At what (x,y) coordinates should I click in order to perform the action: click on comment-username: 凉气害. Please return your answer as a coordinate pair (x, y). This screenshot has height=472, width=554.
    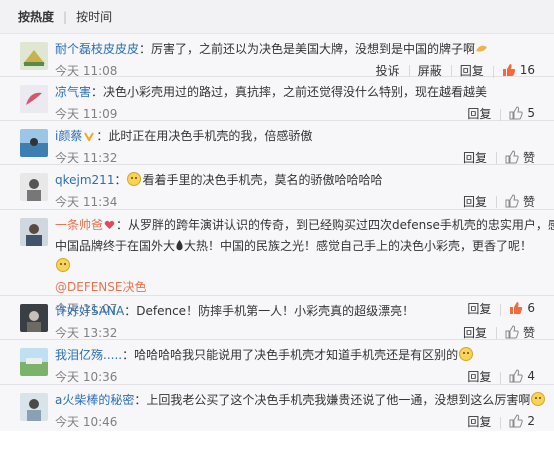
    Looking at the image, I should click on (73, 92).